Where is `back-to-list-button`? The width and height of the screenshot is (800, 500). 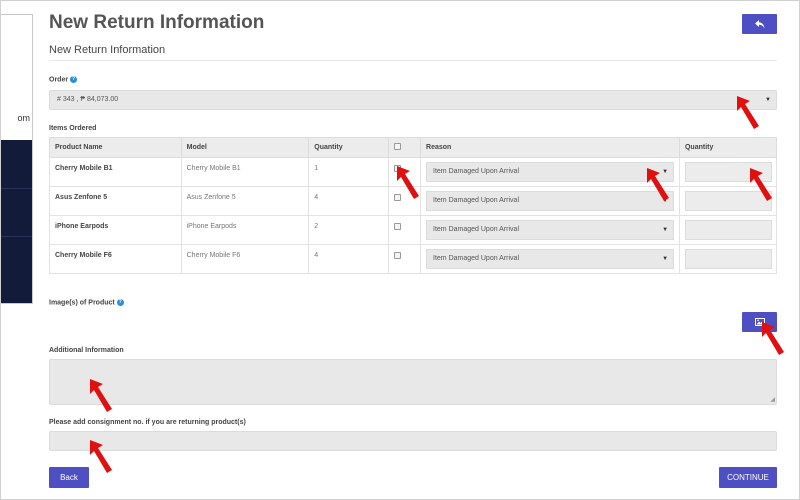 back-to-list-button is located at coordinates (759, 24).